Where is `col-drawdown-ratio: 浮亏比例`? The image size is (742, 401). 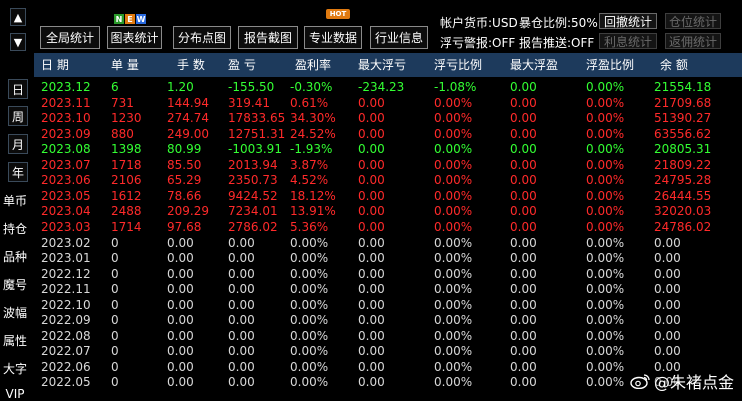 col-drawdown-ratio: 浮亏比例 is located at coordinates (458, 65).